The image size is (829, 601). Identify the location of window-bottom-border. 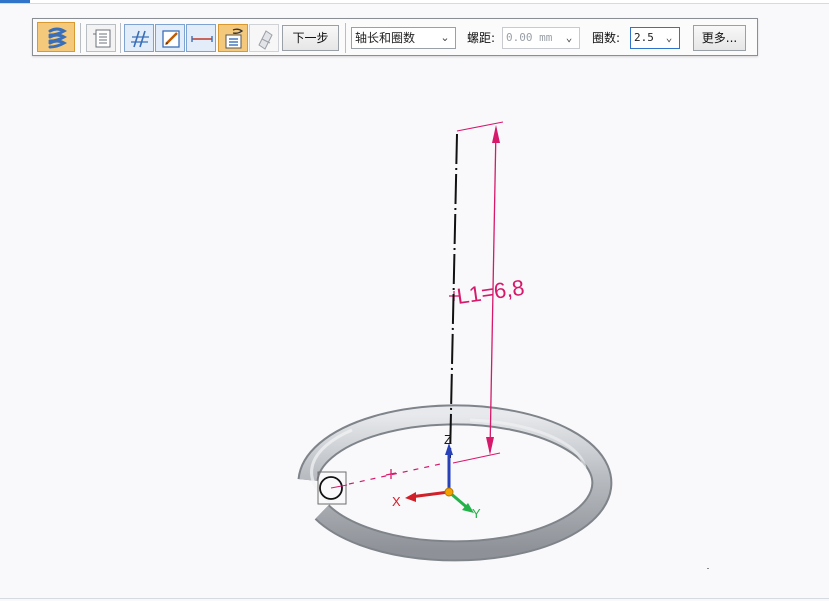
(414, 598).